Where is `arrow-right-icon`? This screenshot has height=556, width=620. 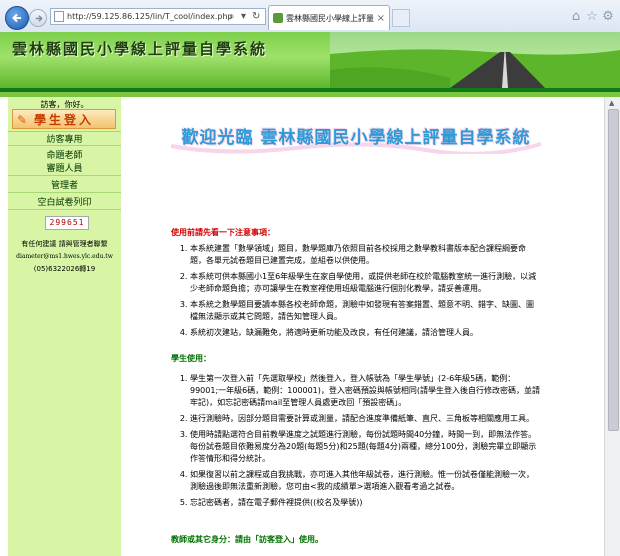
arrow-right-icon is located at coordinates (39, 18).